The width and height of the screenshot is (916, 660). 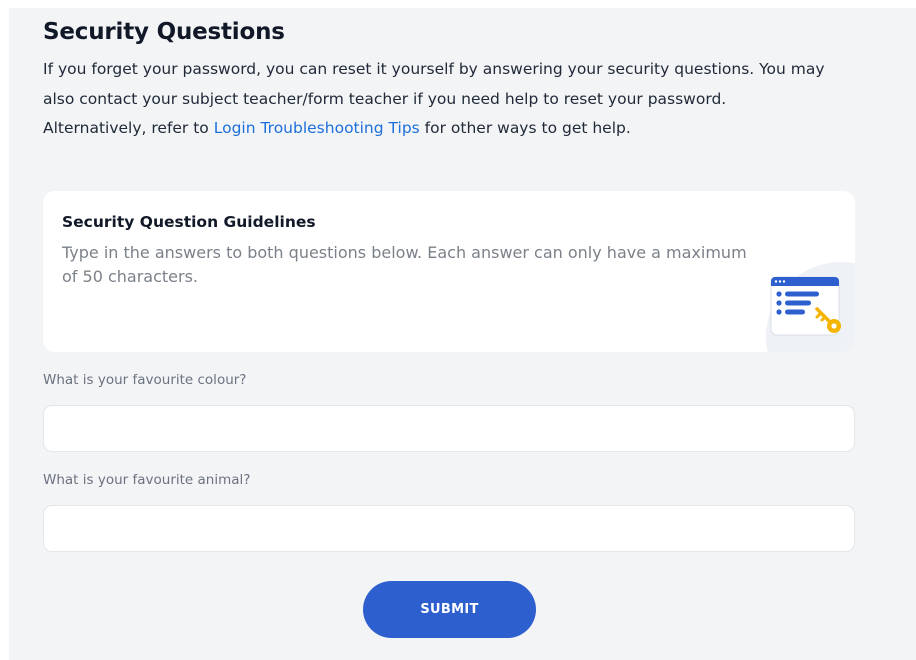 What do you see at coordinates (449, 428) in the screenshot?
I see `favourite-colour-input` at bounding box center [449, 428].